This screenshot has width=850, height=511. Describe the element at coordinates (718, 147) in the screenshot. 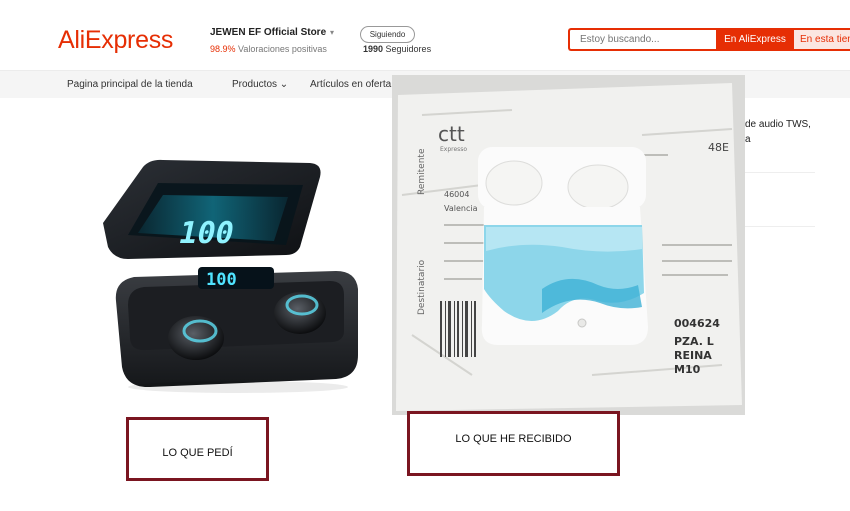

I see `svg-text: 48E` at that location.